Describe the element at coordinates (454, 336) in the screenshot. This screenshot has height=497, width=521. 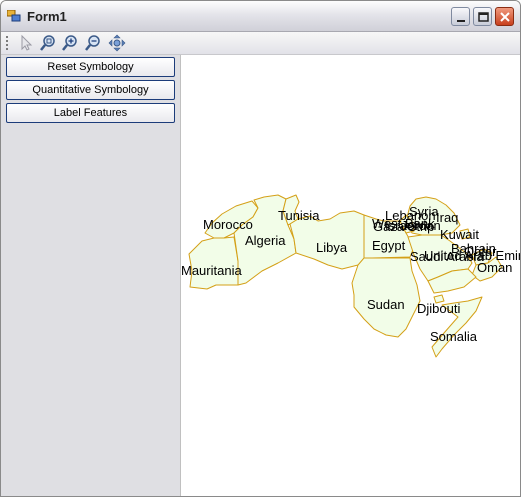
I see `label-somalia: Somalia` at that location.